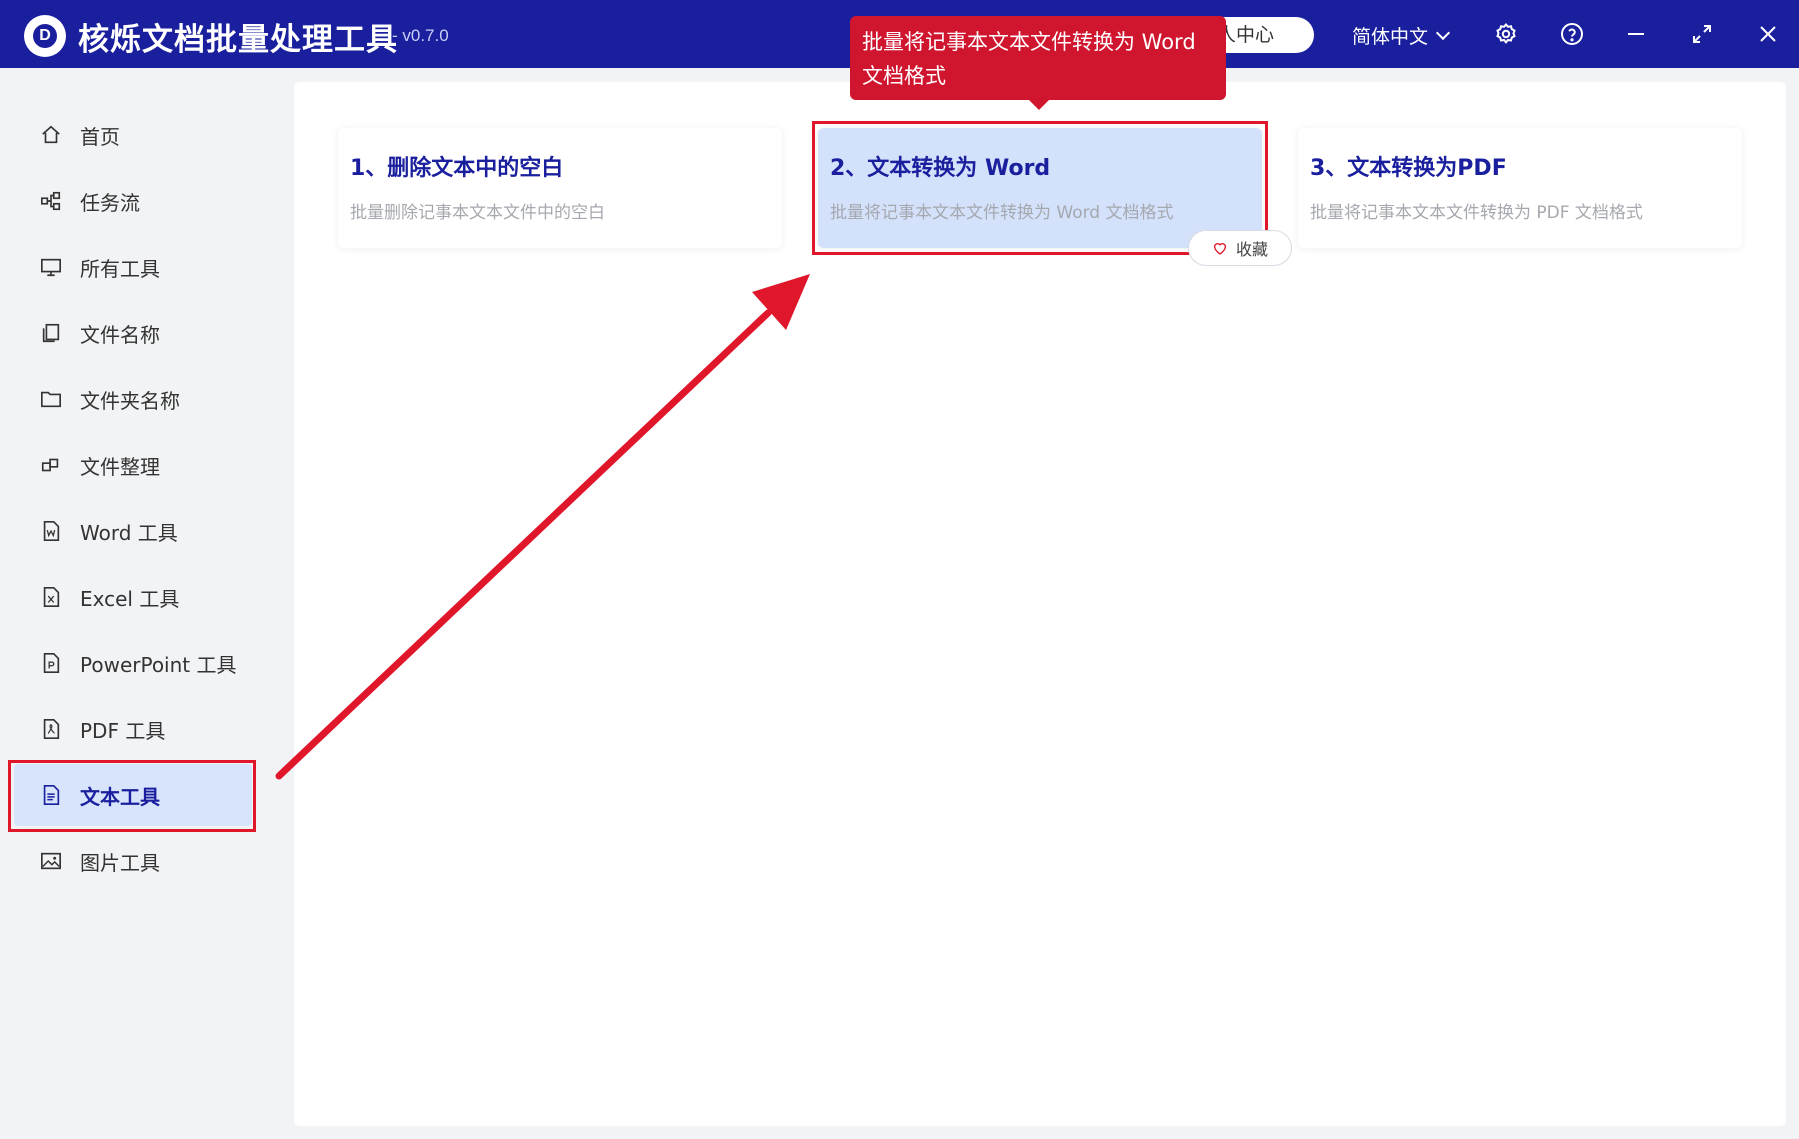  What do you see at coordinates (51, 267) in the screenshot?
I see `monitor-icon` at bounding box center [51, 267].